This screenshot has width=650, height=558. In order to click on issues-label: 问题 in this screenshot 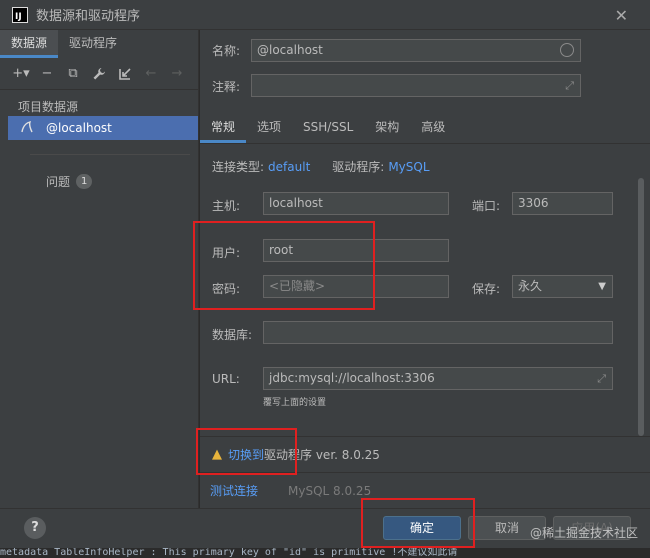, I will do `click(58, 182)`.